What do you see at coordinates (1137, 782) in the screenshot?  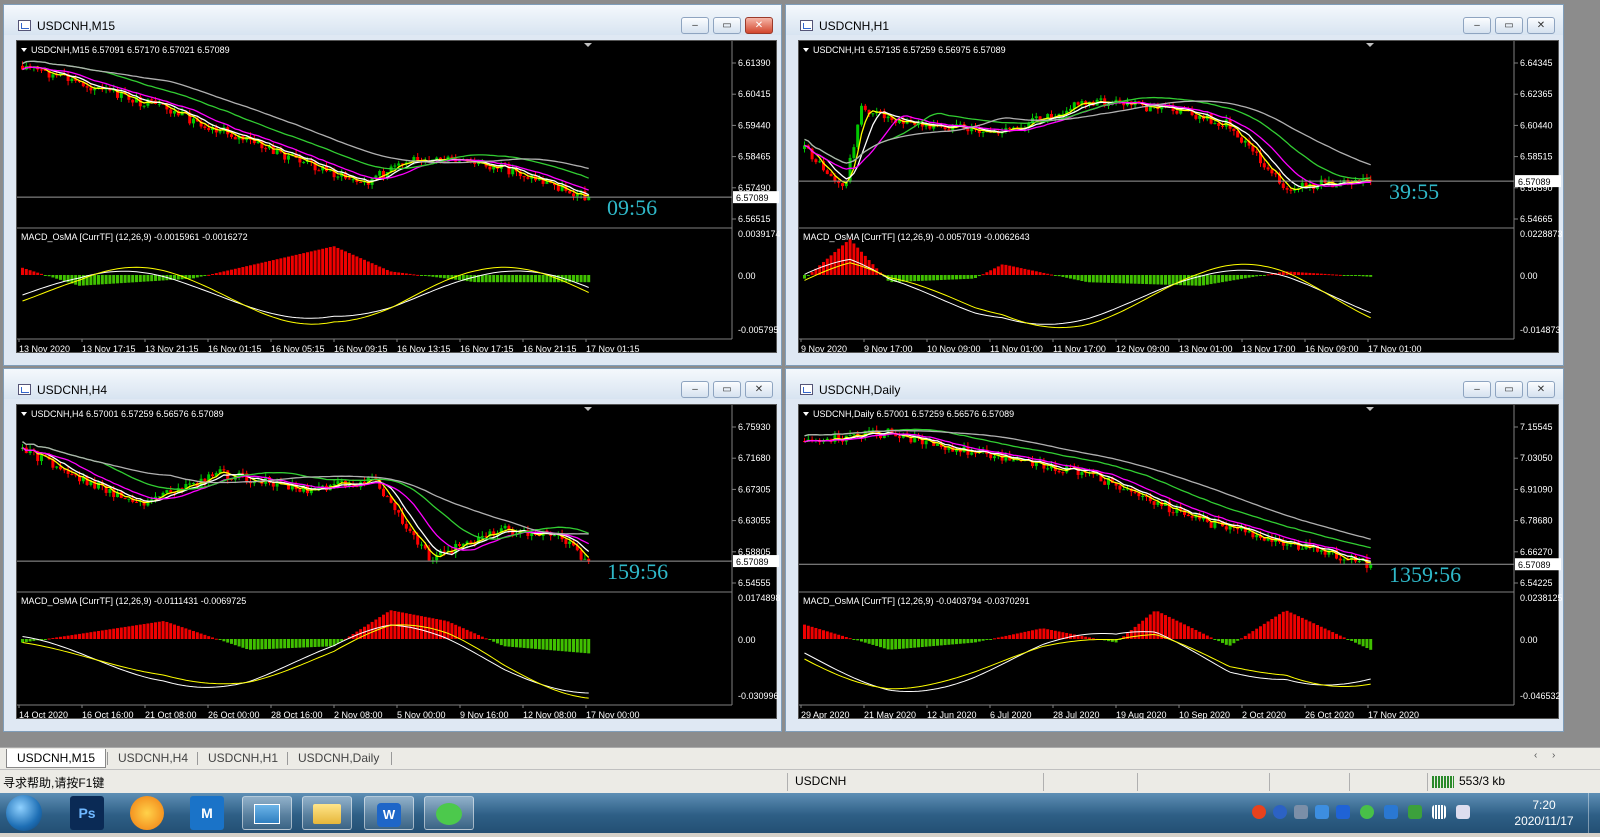 I see `status-separator` at bounding box center [1137, 782].